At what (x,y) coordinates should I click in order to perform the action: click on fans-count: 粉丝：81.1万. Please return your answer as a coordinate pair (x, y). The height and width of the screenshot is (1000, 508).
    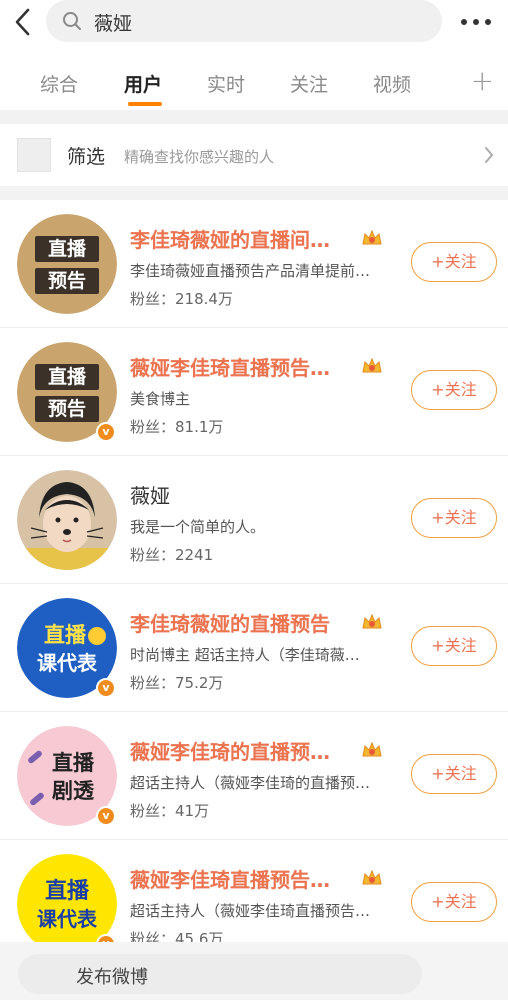
    Looking at the image, I should click on (177, 427).